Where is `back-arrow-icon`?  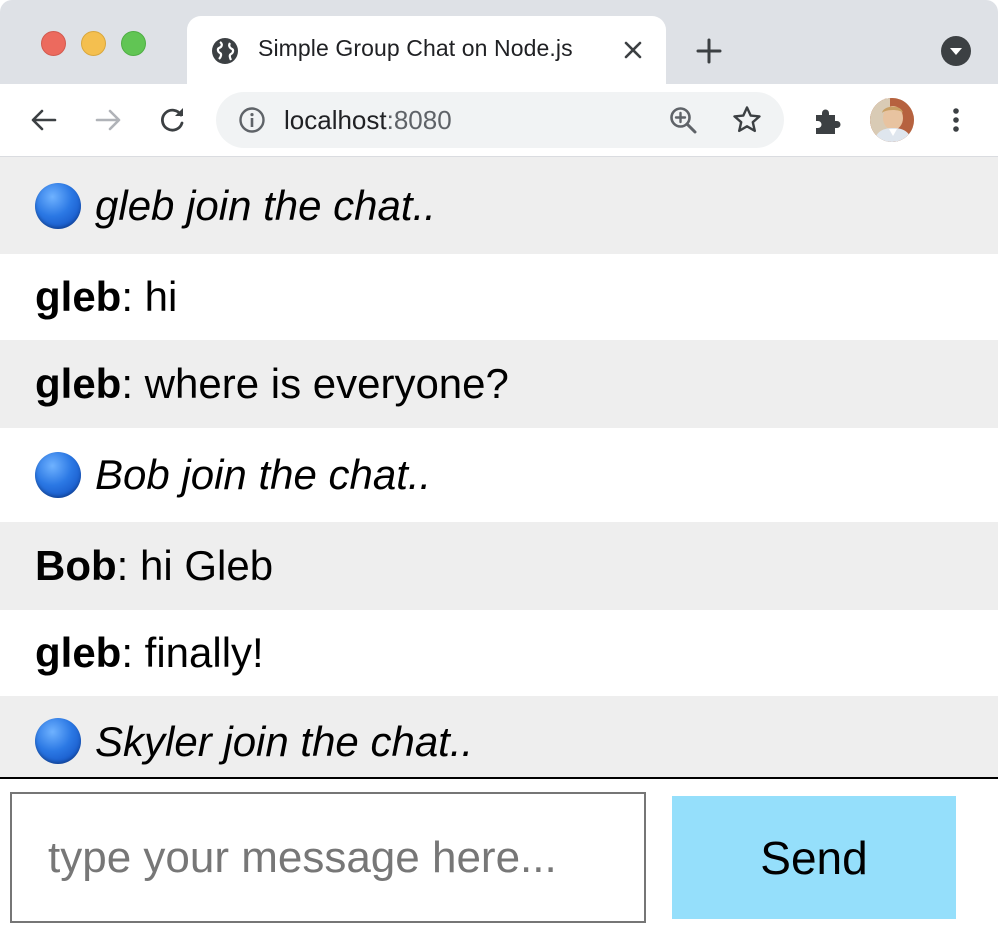
back-arrow-icon is located at coordinates (44, 120).